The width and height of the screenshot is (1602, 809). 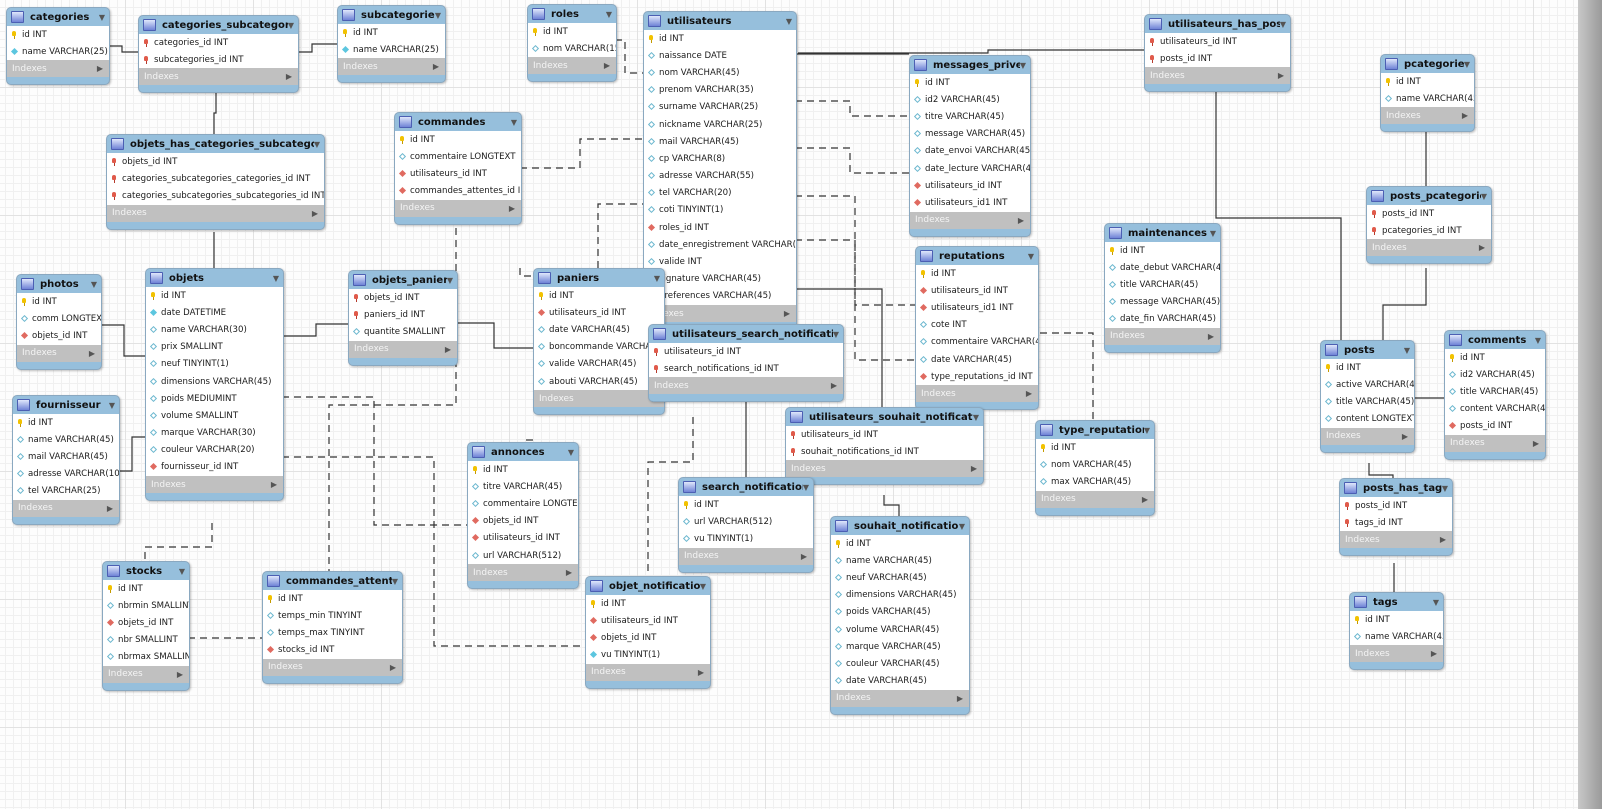 I want to click on column-row: adresse VARCHAR(100), so click(x=66, y=474).